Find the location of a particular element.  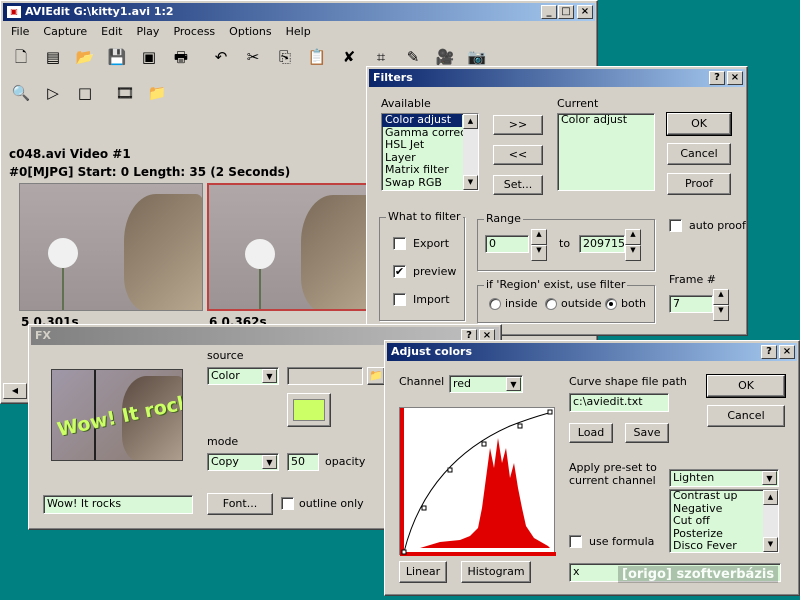

list-item: Contrast up is located at coordinates (716, 496).